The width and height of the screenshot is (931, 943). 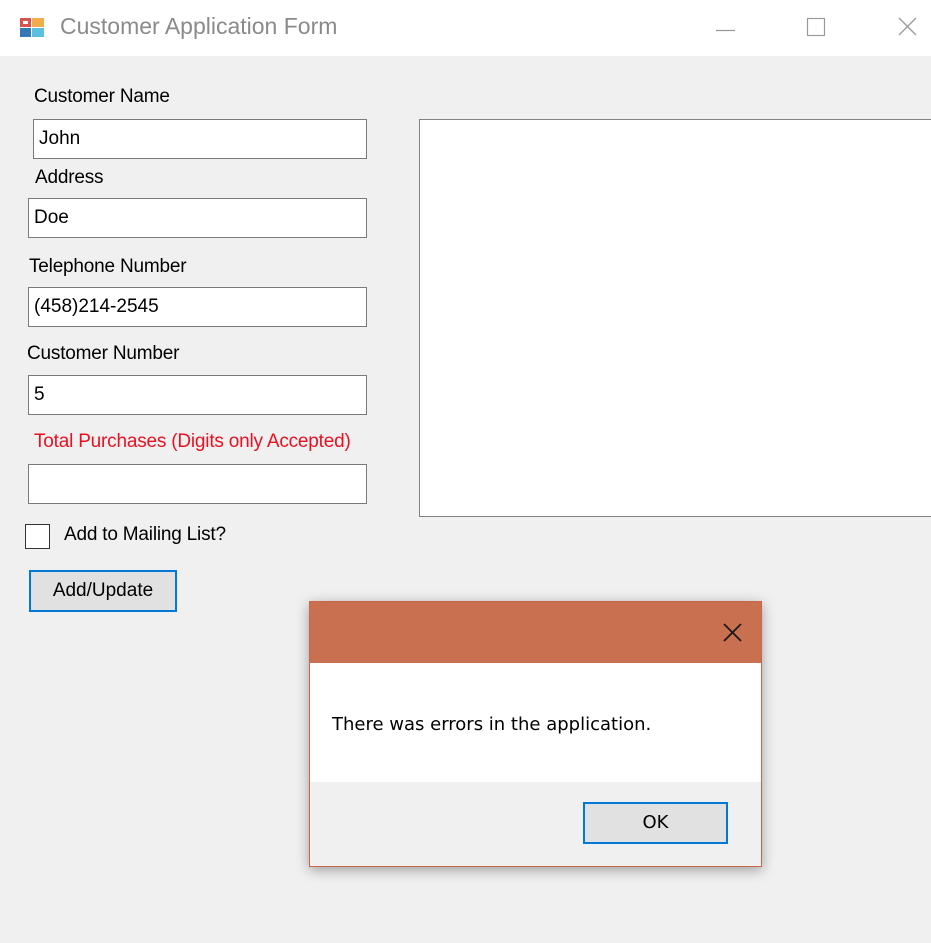 I want to click on dialog-titlebar, so click(x=535, y=632).